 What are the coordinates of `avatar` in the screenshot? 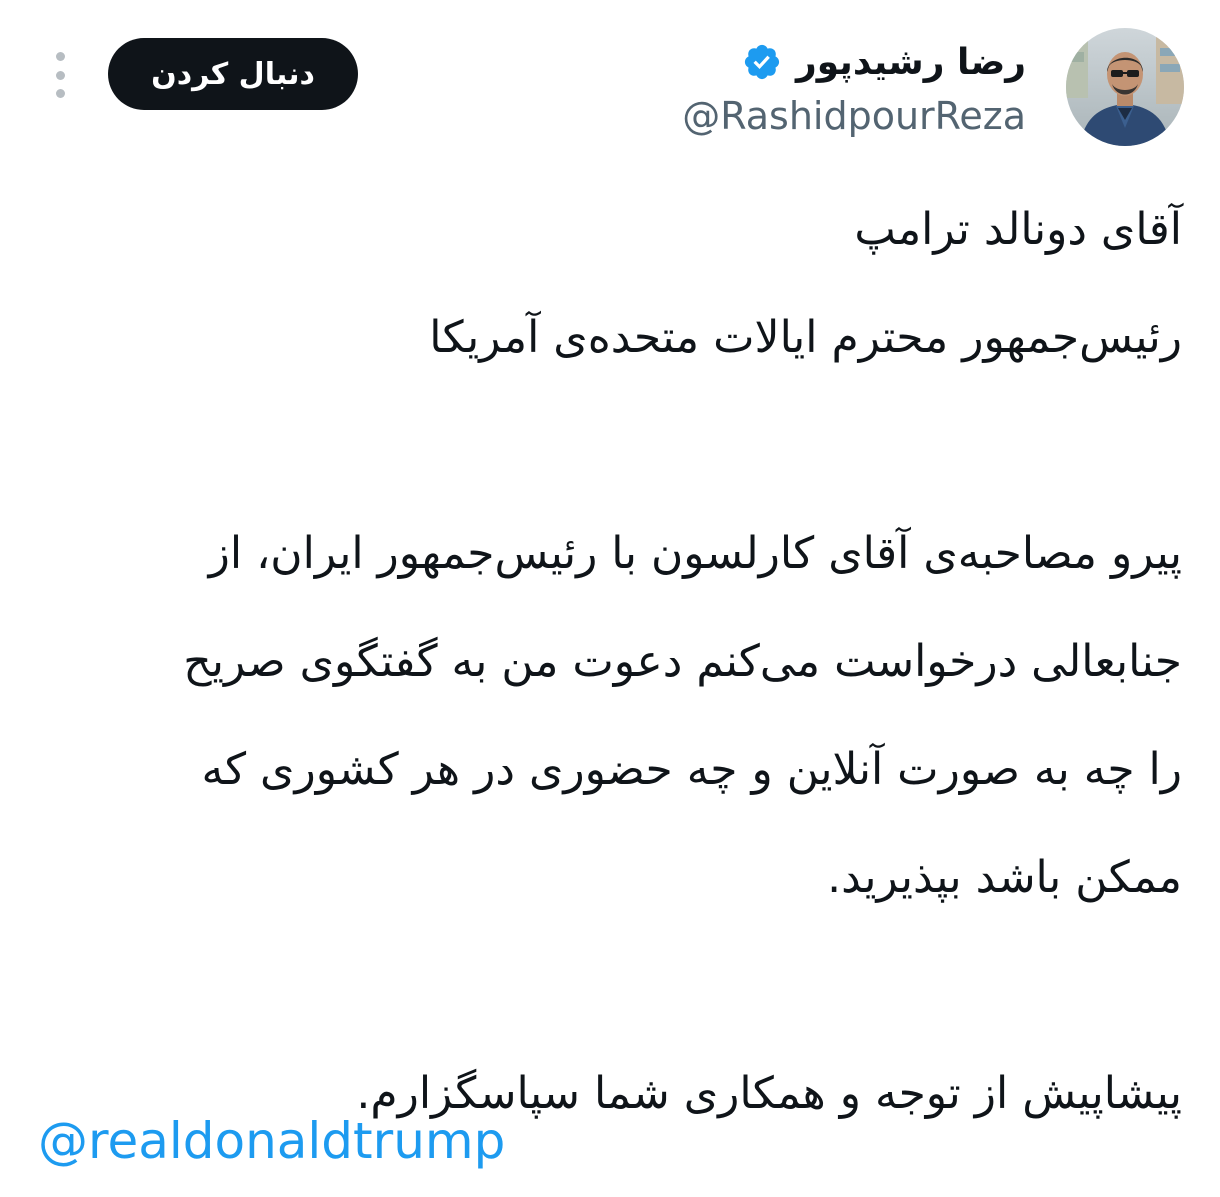 It's located at (1125, 87).